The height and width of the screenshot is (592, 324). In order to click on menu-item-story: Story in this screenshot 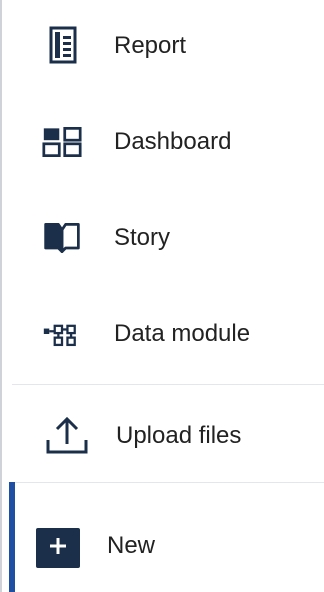, I will do `click(162, 238)`.